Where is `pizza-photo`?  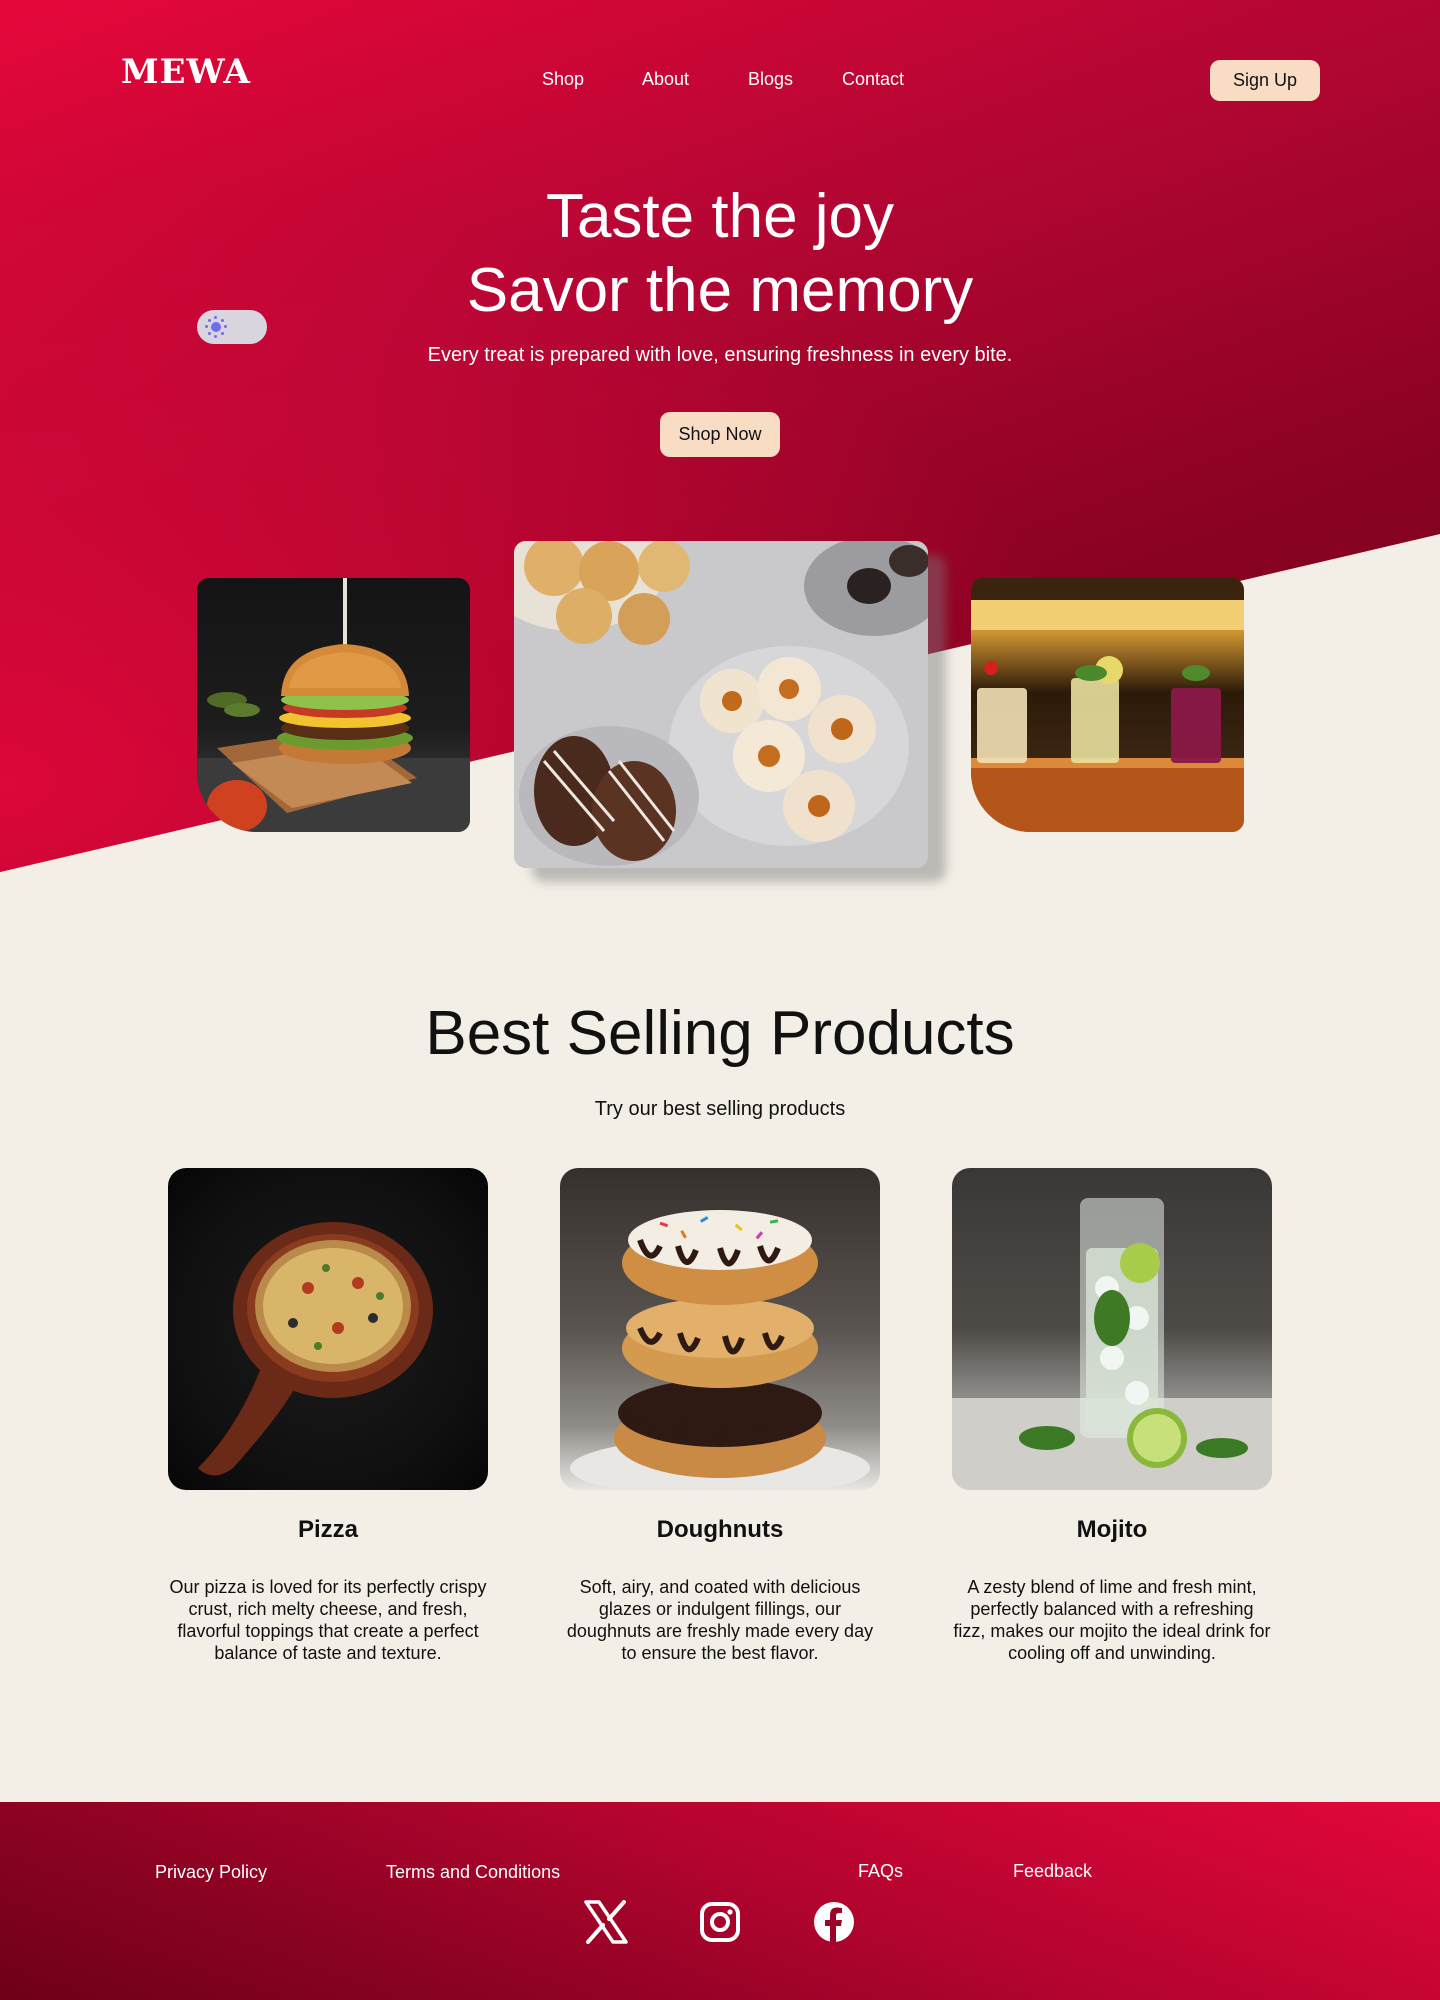 pizza-photo is located at coordinates (328, 1329).